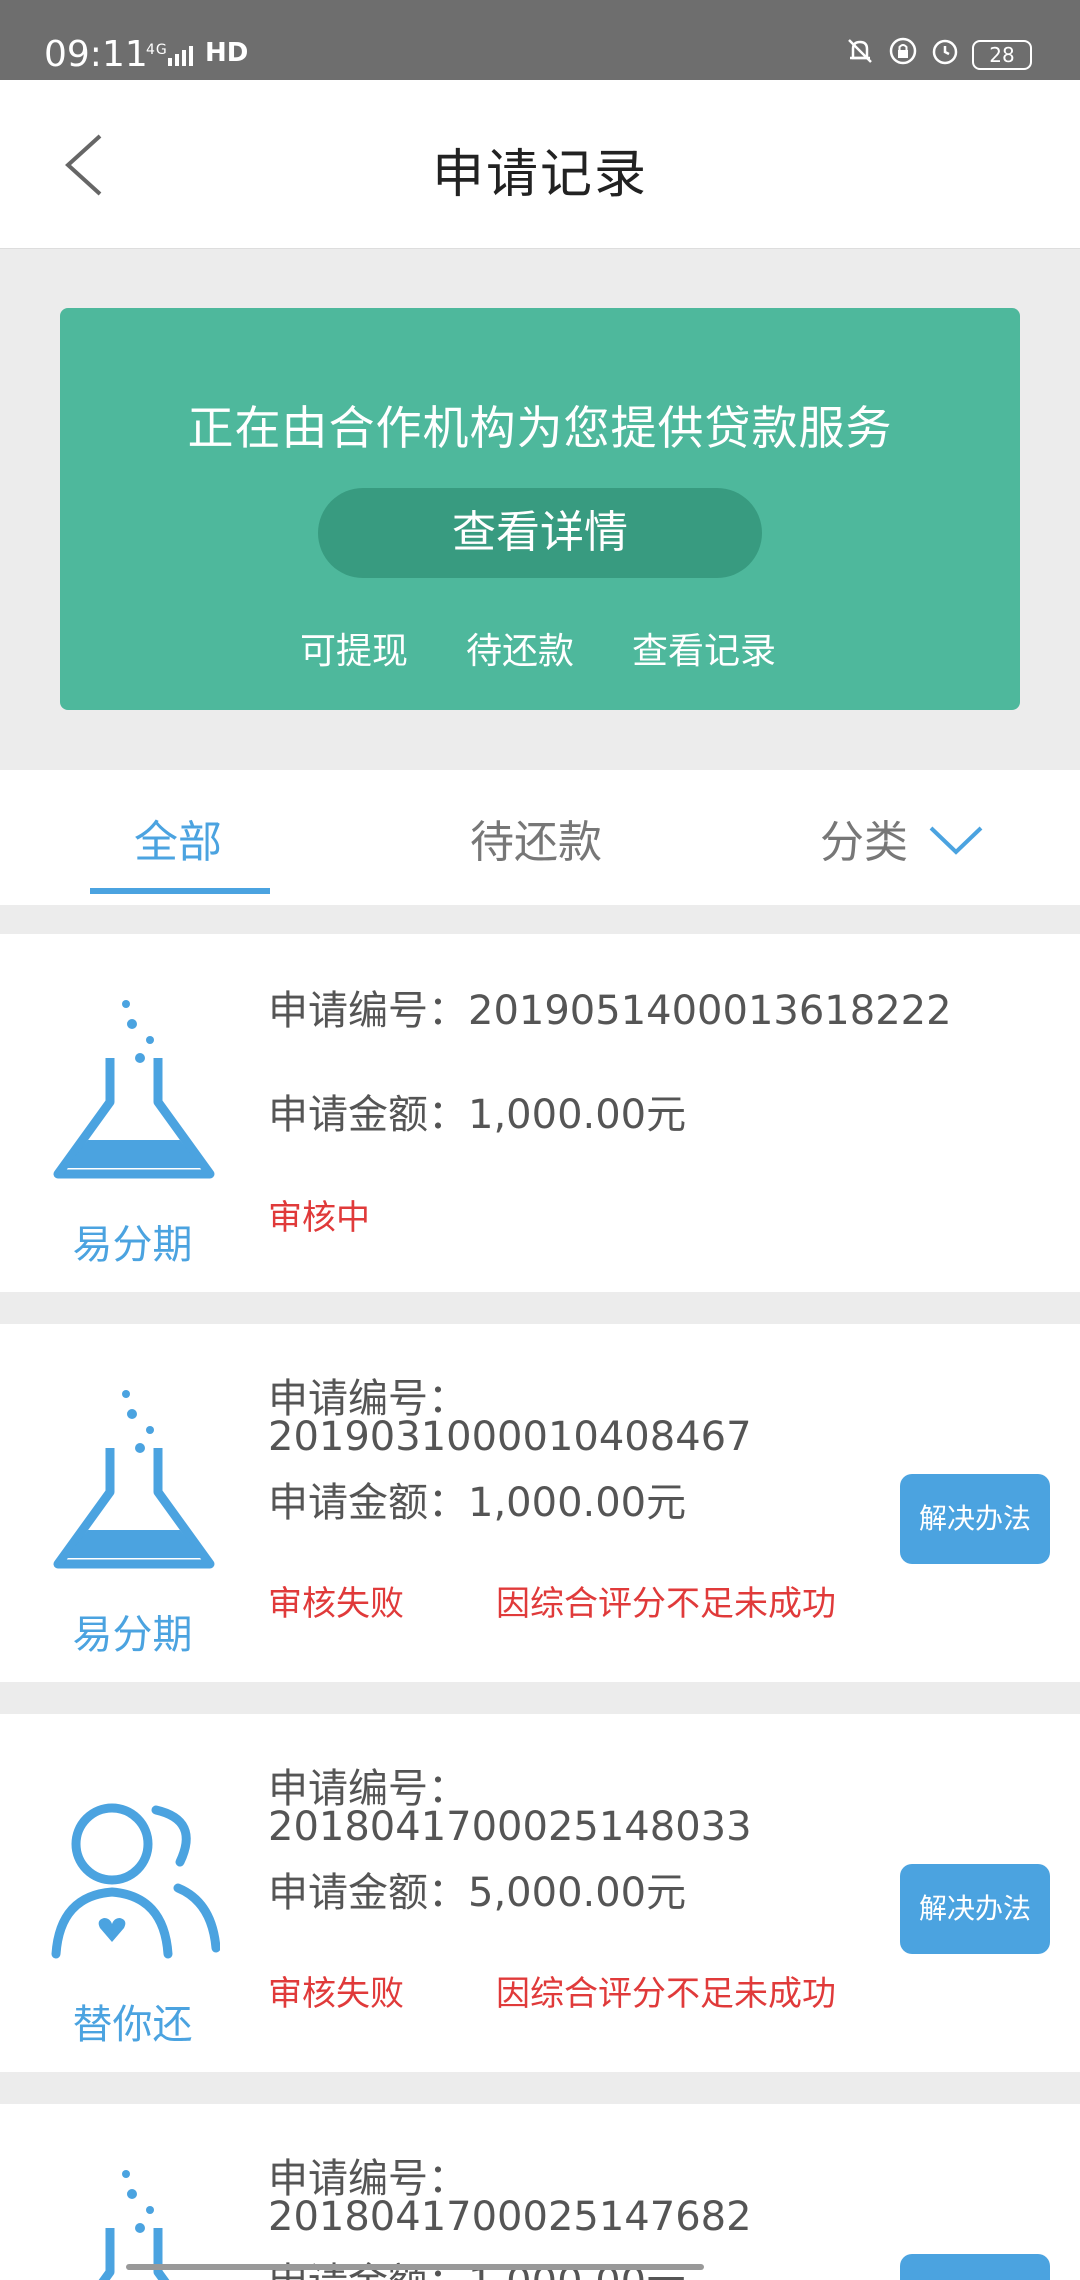  I want to click on tab-all: 全部, so click(178, 838).